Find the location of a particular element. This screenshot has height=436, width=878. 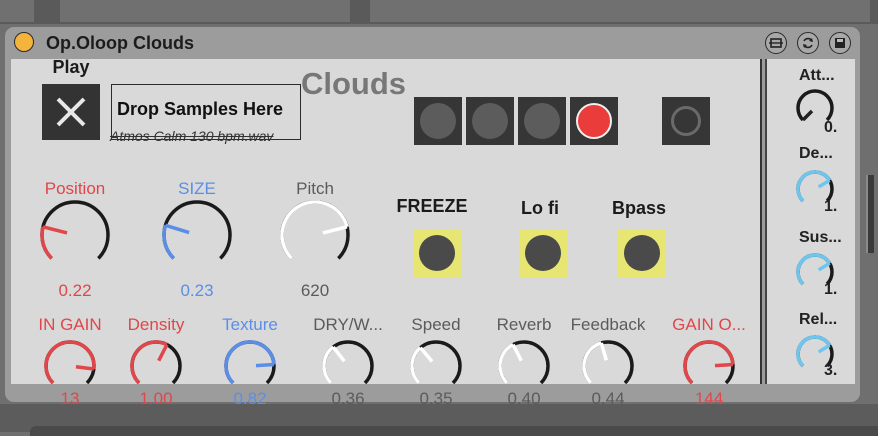

hotswap-button is located at coordinates (776, 43).